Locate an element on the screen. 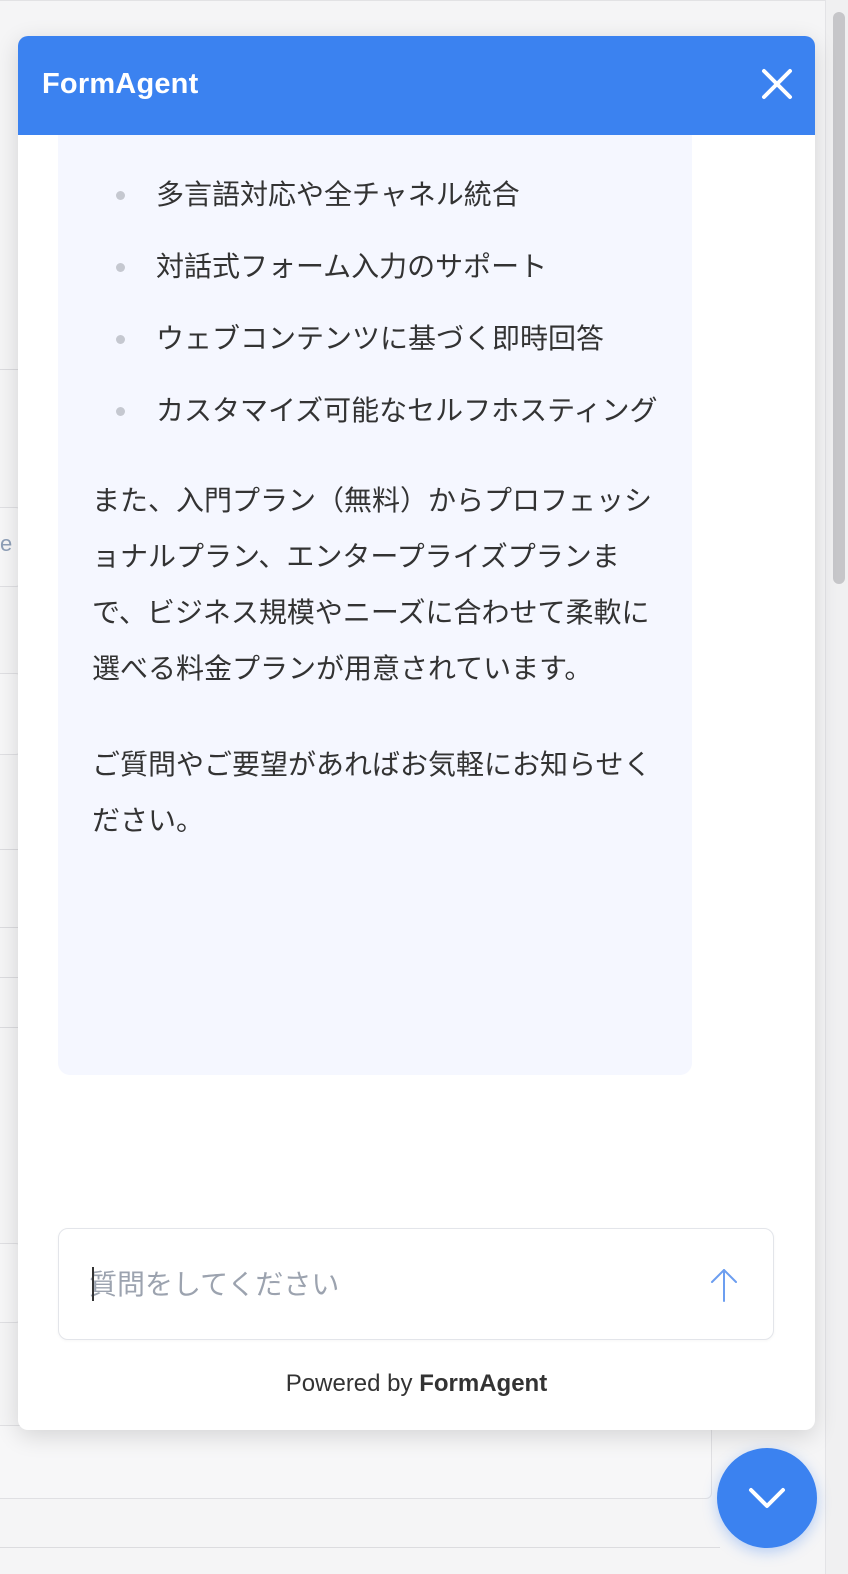  background-card is located at coordinates (356, 1462).